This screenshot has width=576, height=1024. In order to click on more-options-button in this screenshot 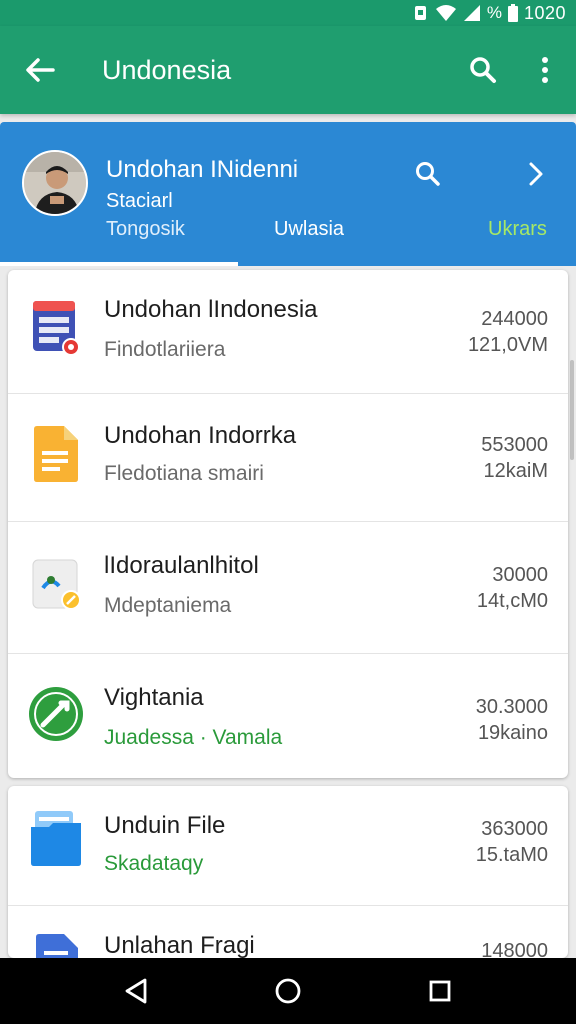, I will do `click(545, 70)`.